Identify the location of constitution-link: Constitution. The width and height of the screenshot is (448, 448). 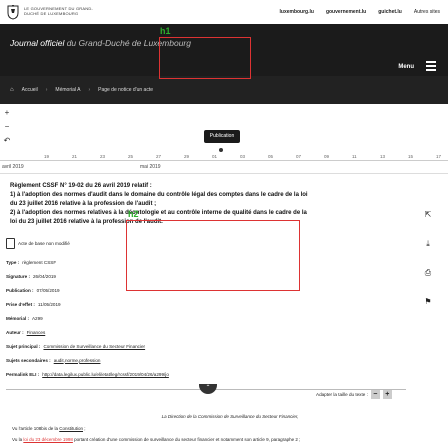
(71, 428).